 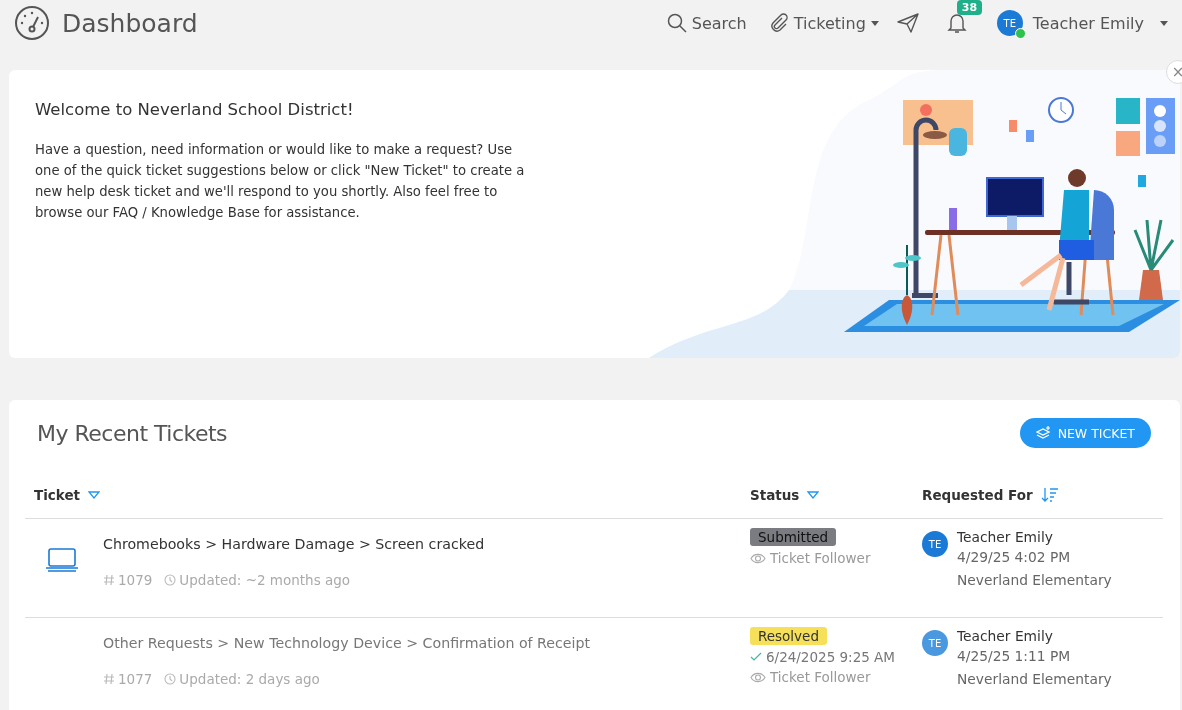 I want to click on status-badge: Resolved, so click(x=788, y=636).